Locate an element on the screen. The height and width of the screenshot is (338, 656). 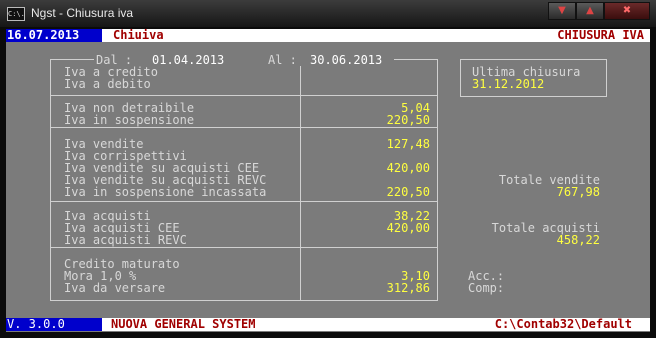
close-button: ✖ is located at coordinates (627, 11).